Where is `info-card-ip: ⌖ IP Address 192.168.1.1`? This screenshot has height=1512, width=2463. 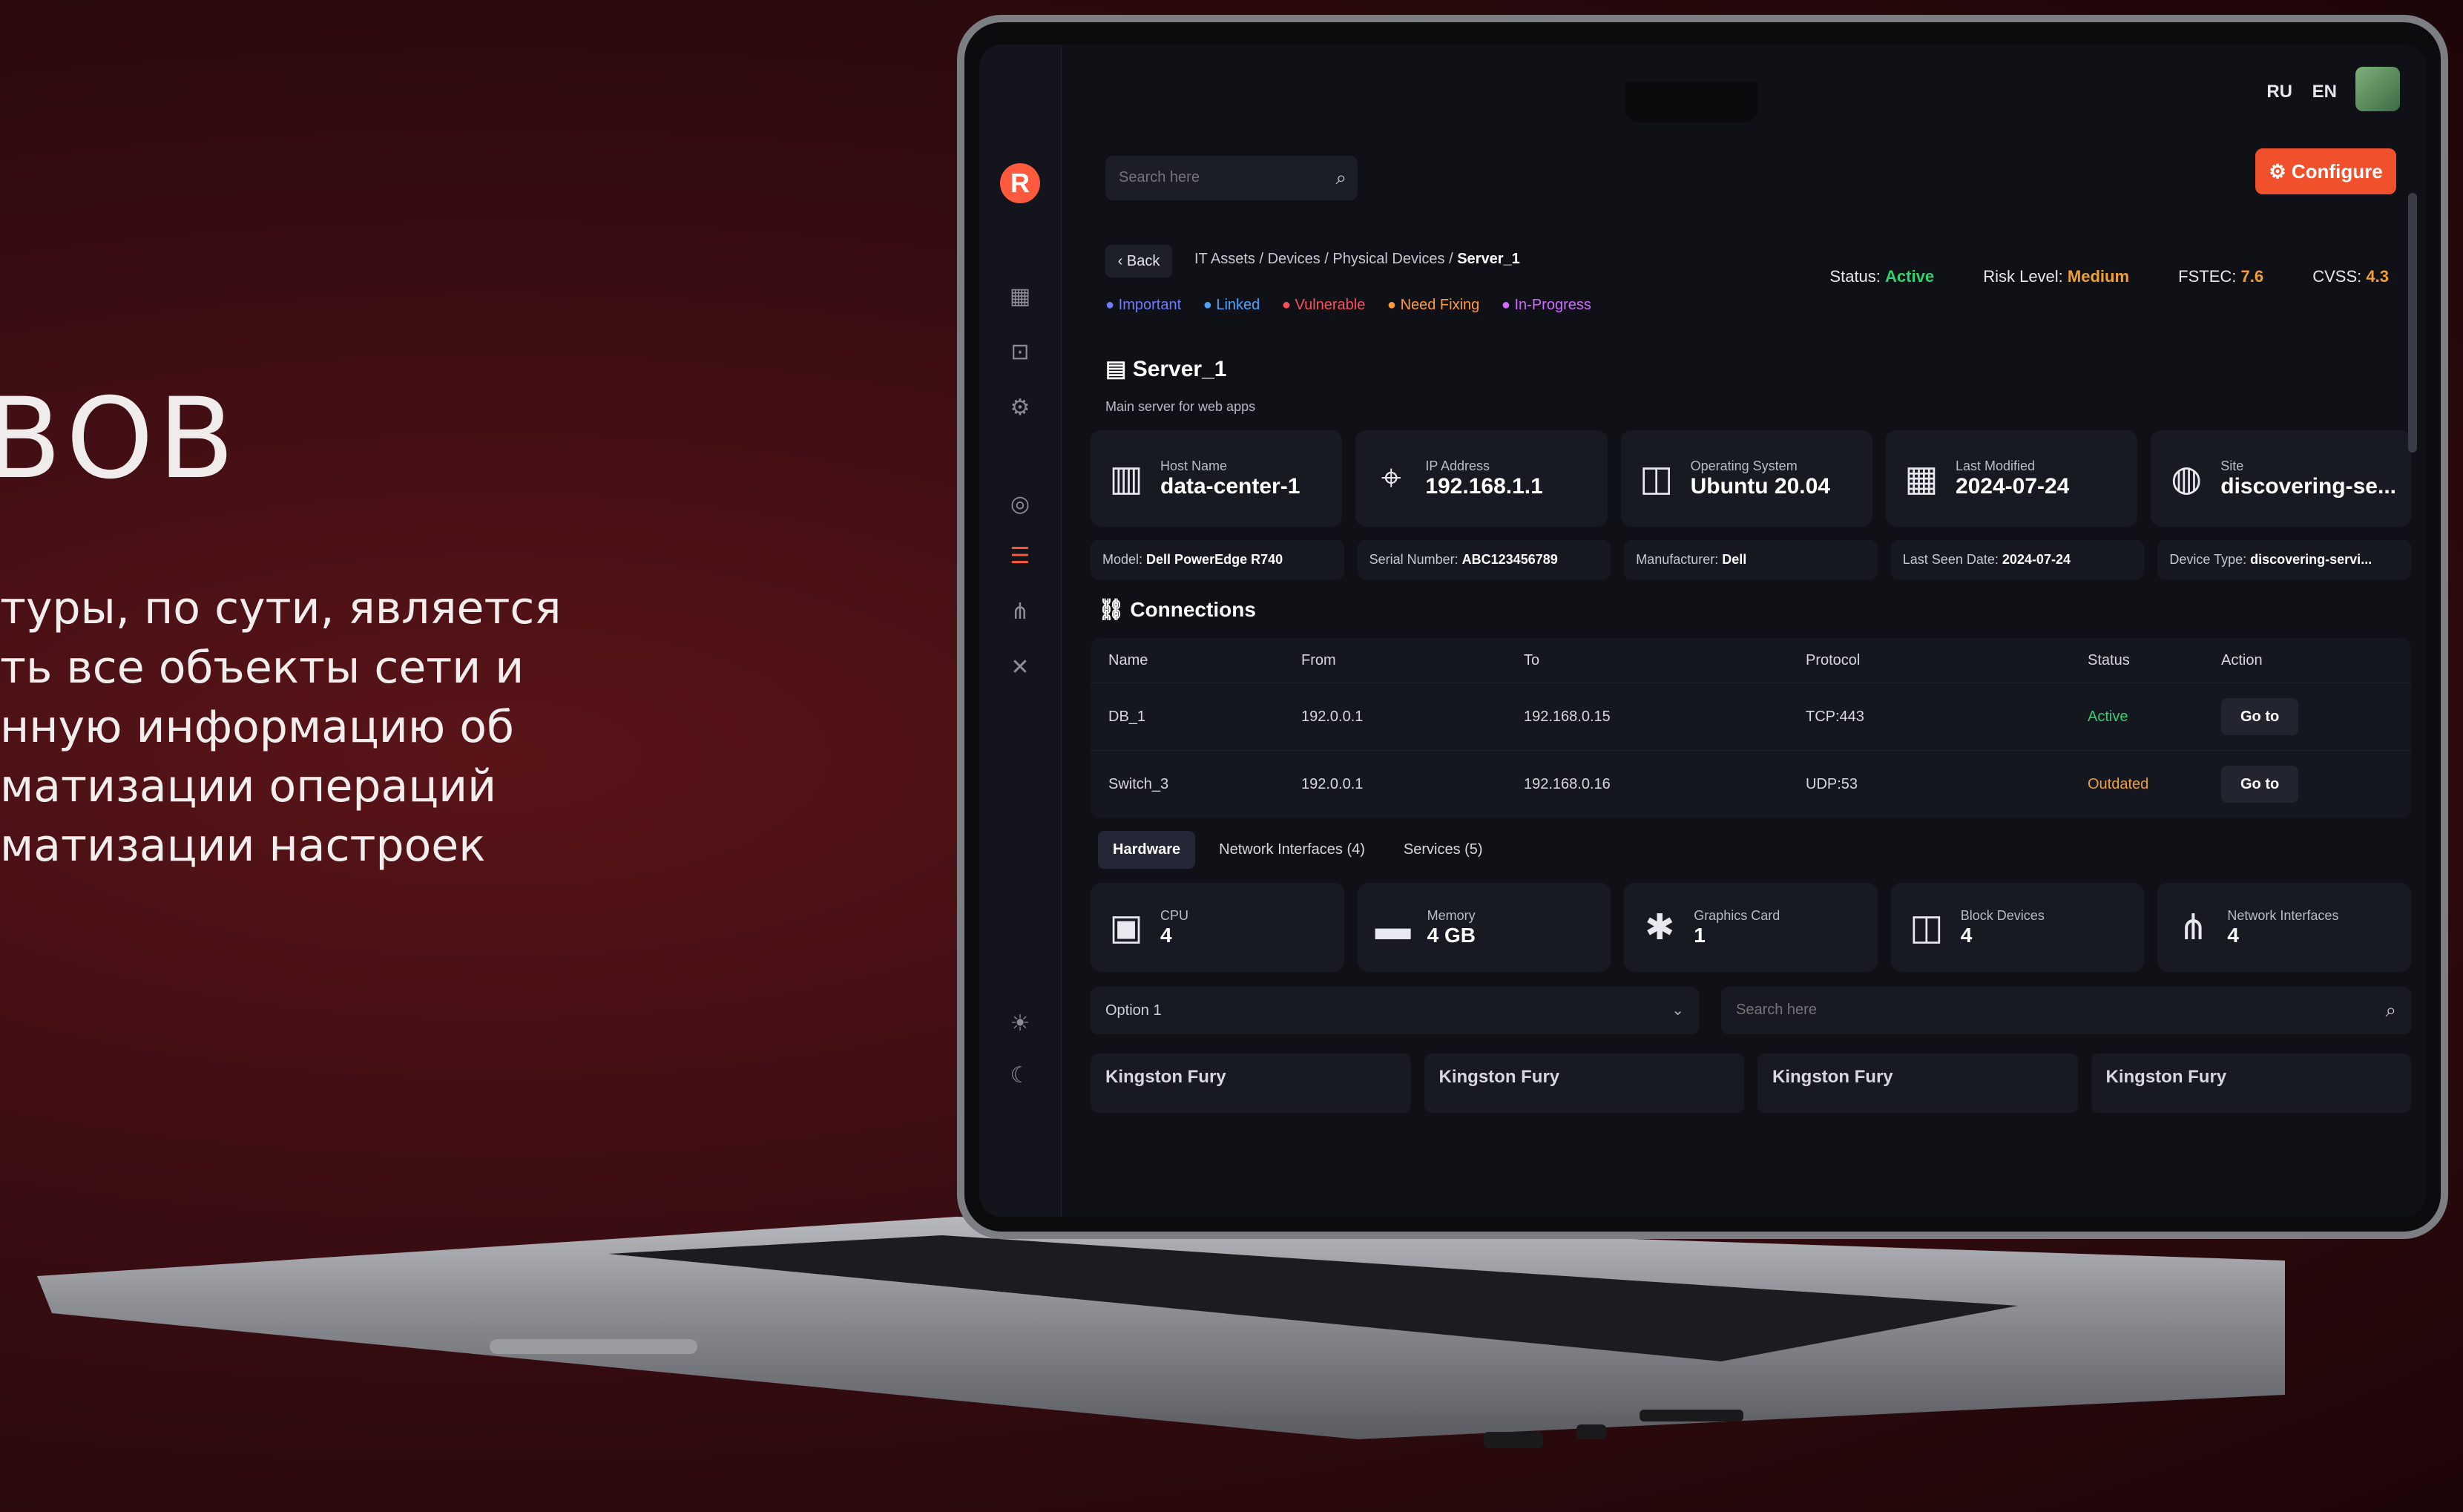
info-card-ip: ⌖ IP Address 192.168.1.1 is located at coordinates (1482, 478).